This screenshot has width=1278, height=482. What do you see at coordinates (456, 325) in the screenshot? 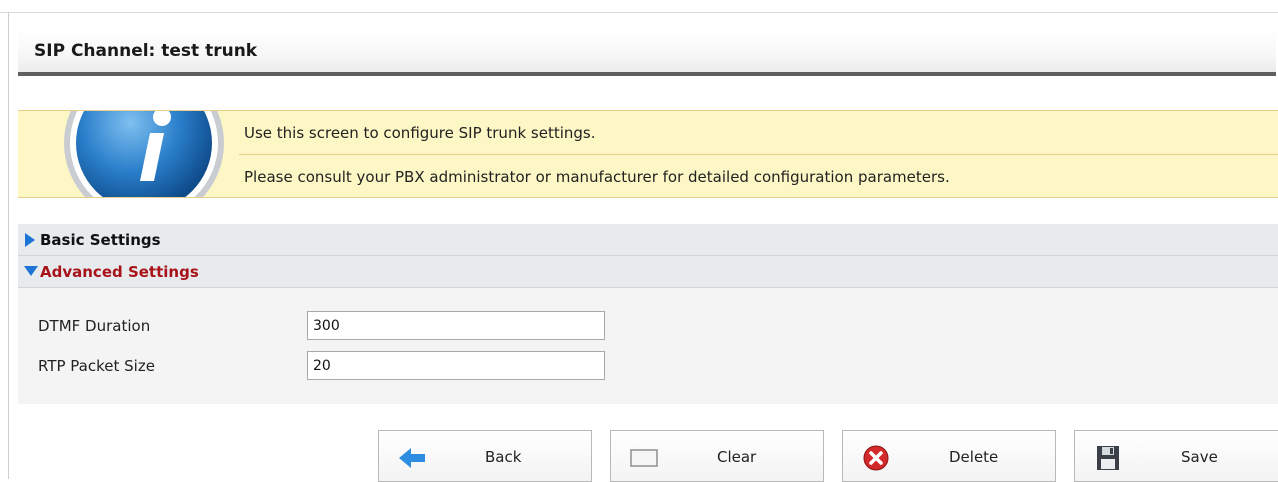
I see `dtmf-duration-input` at bounding box center [456, 325].